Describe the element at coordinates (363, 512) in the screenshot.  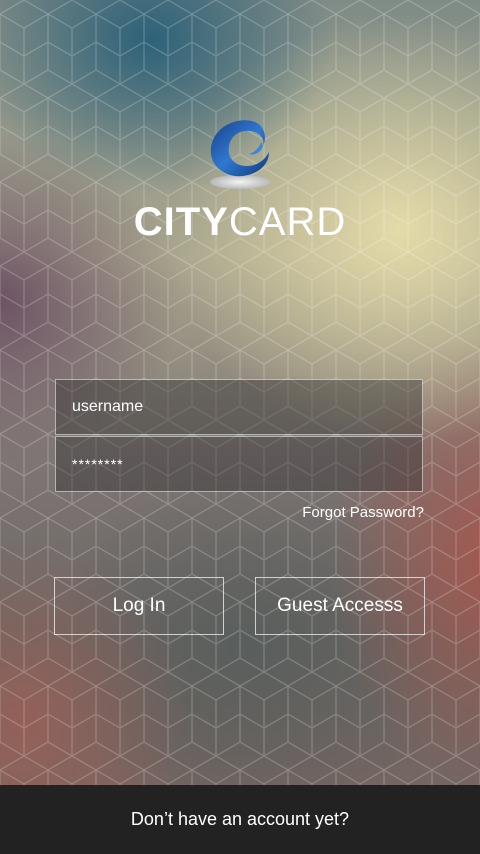
I see `forgot-password-link: Forgot Password?` at that location.